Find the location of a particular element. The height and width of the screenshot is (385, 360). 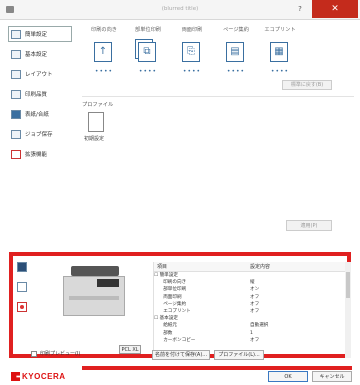

table-row: 印刷の向き 縦 is located at coordinates (252, 282).